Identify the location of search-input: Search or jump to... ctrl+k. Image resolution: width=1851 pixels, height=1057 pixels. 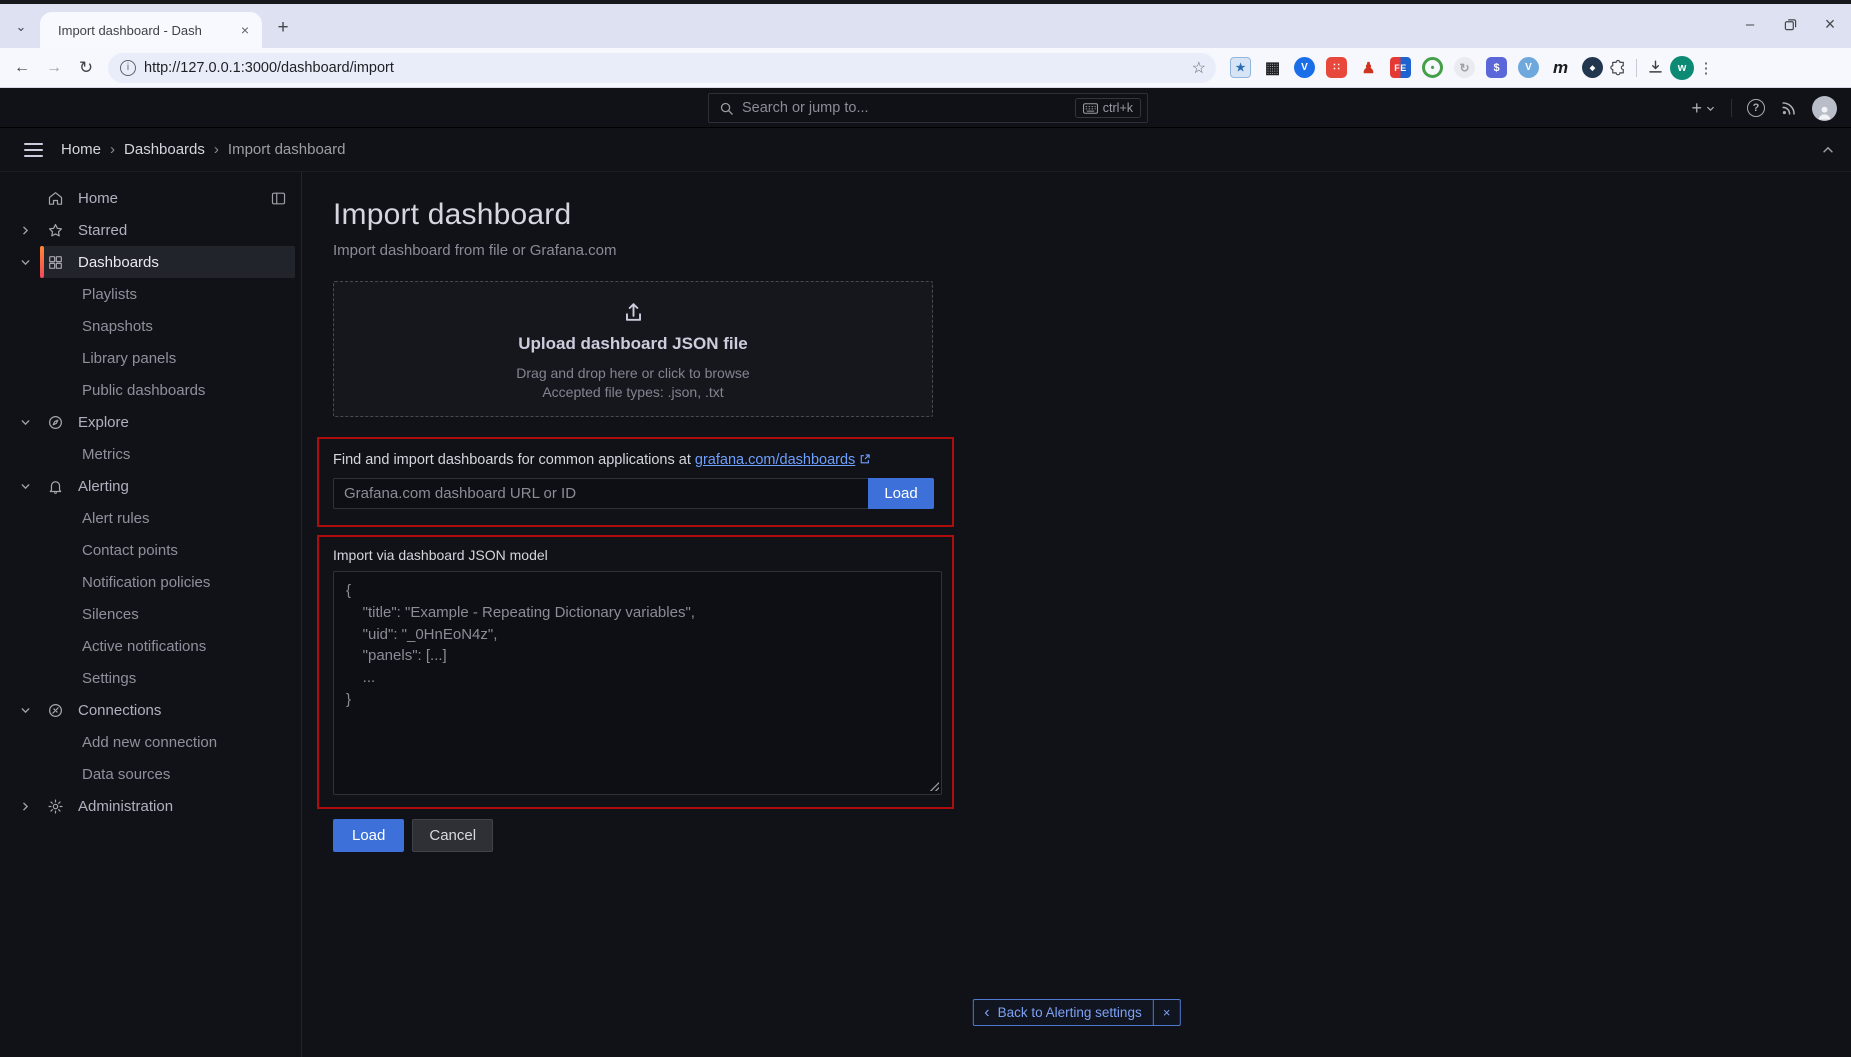
(928, 108).